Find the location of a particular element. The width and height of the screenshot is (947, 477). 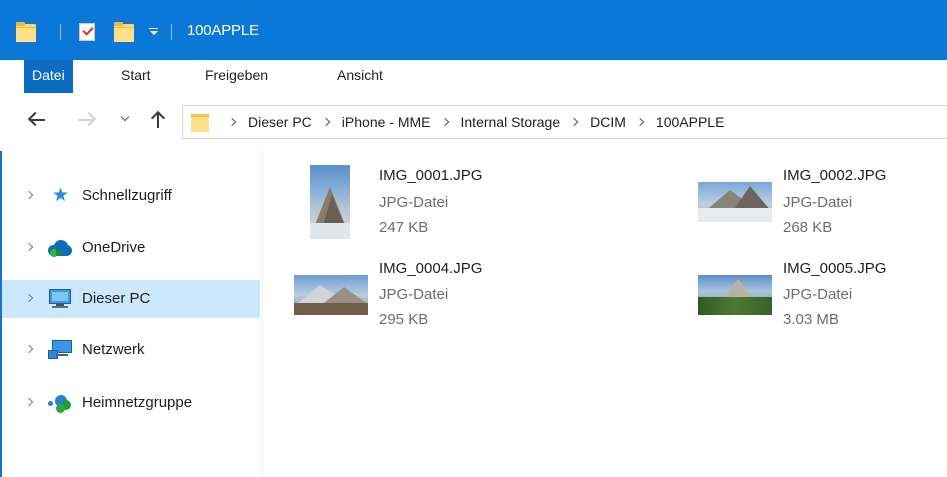

title-bar: 100APPLE is located at coordinates (473, 30).